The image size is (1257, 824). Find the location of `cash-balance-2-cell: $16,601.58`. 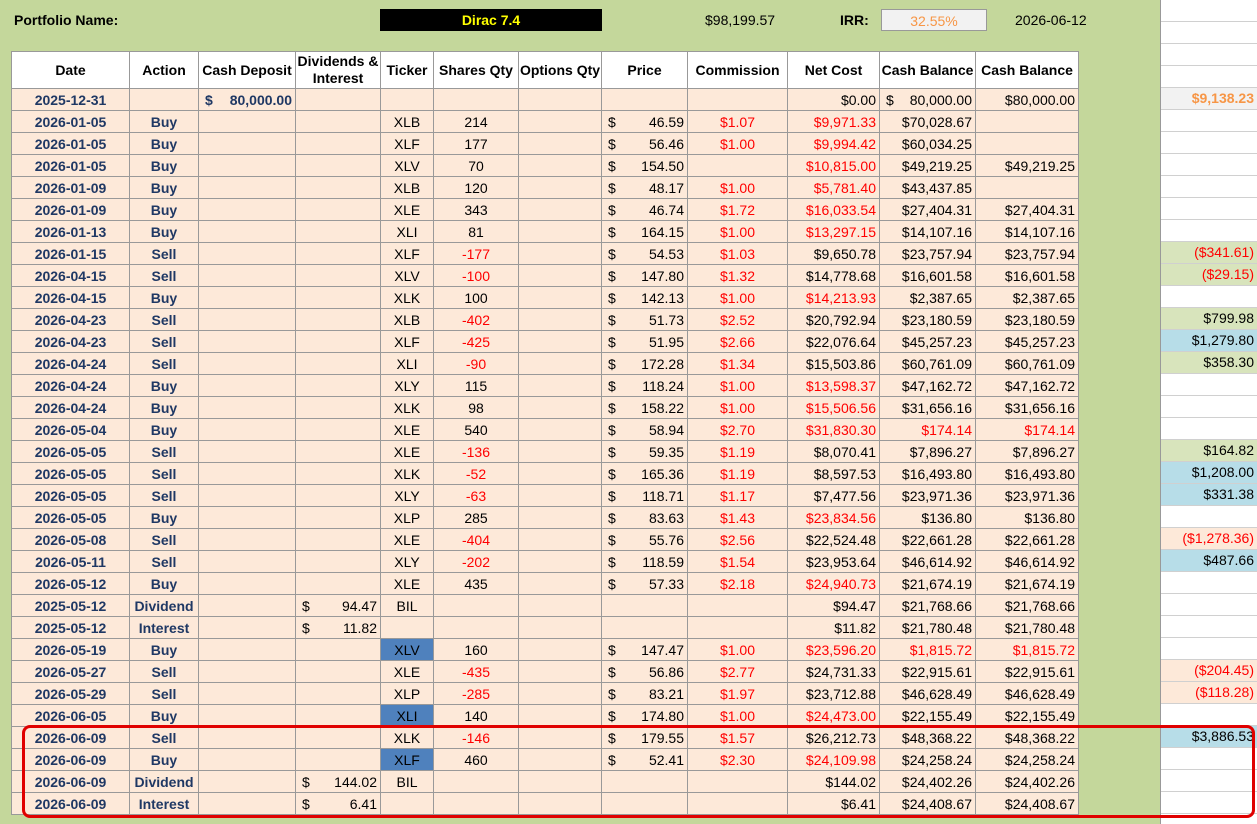

cash-balance-2-cell: $16,601.58 is located at coordinates (1027, 275).